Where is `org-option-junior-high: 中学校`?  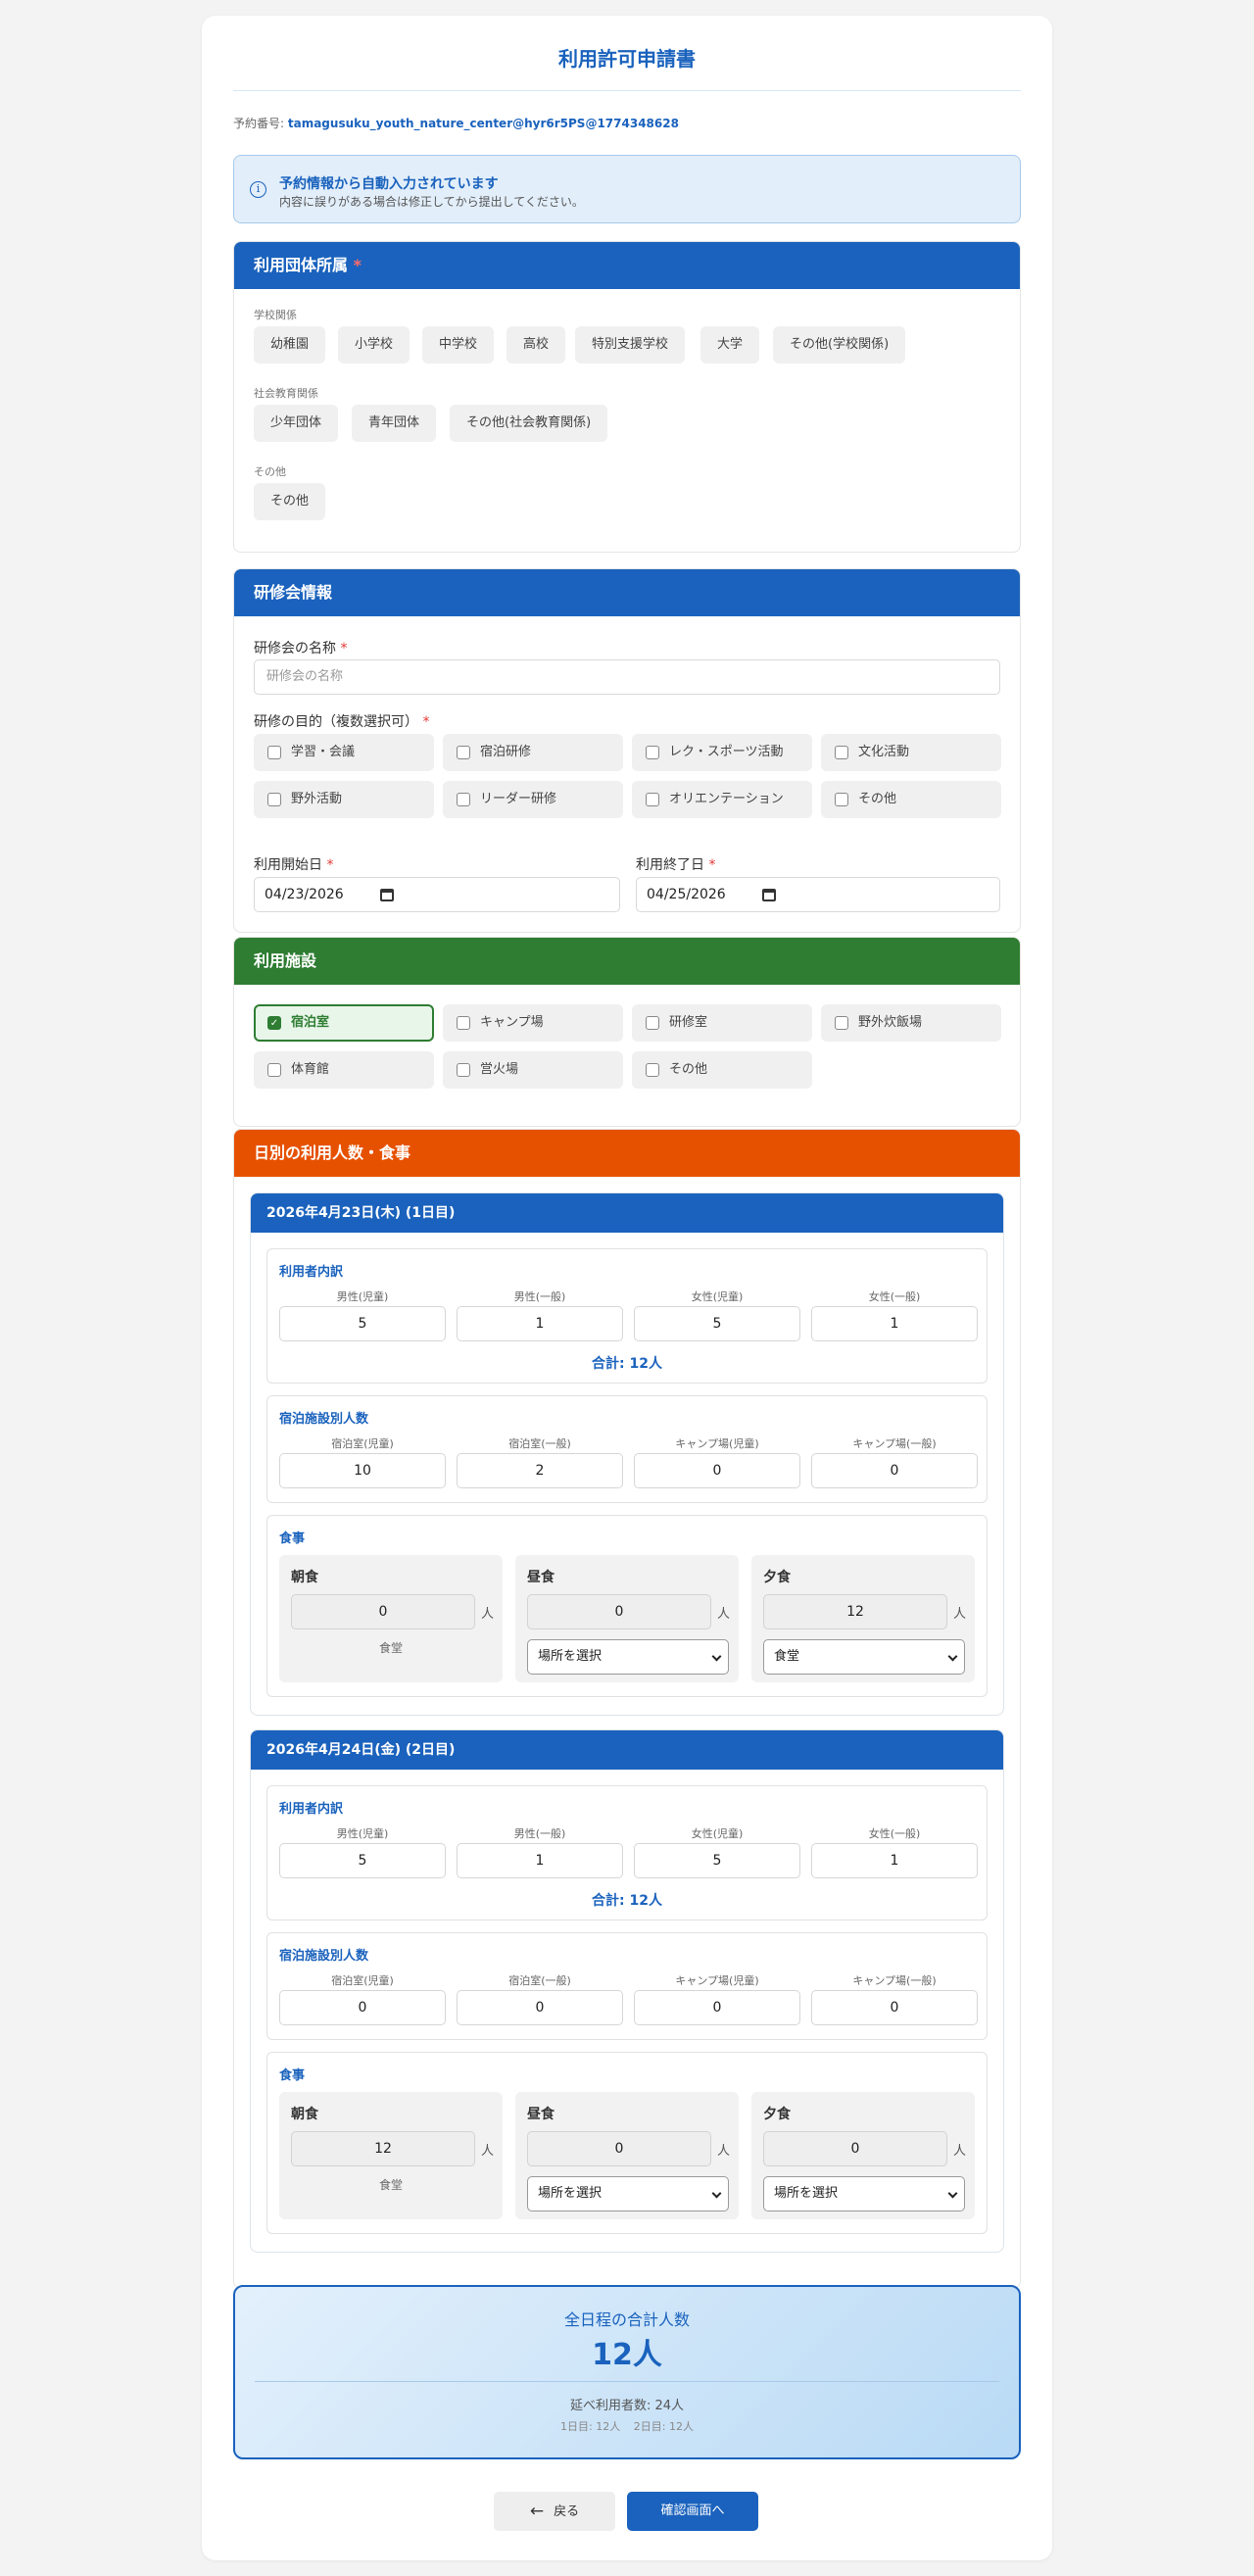
org-option-junior-high: 中学校 is located at coordinates (458, 345).